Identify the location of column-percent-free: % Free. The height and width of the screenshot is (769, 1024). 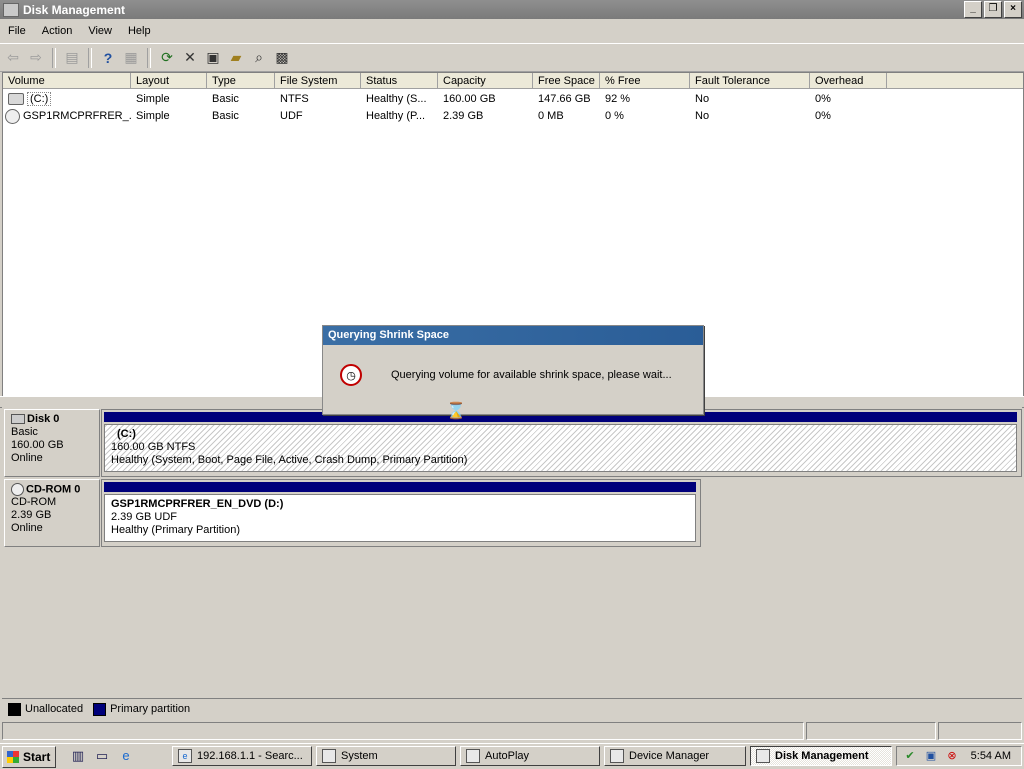
(645, 81).